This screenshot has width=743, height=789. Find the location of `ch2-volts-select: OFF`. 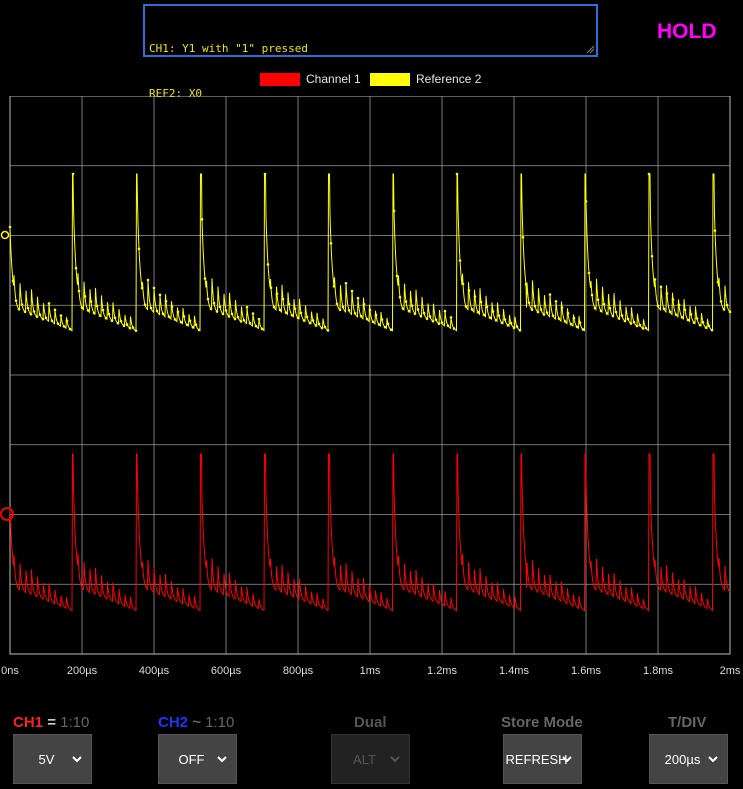

ch2-volts-select: OFF is located at coordinates (197, 759).